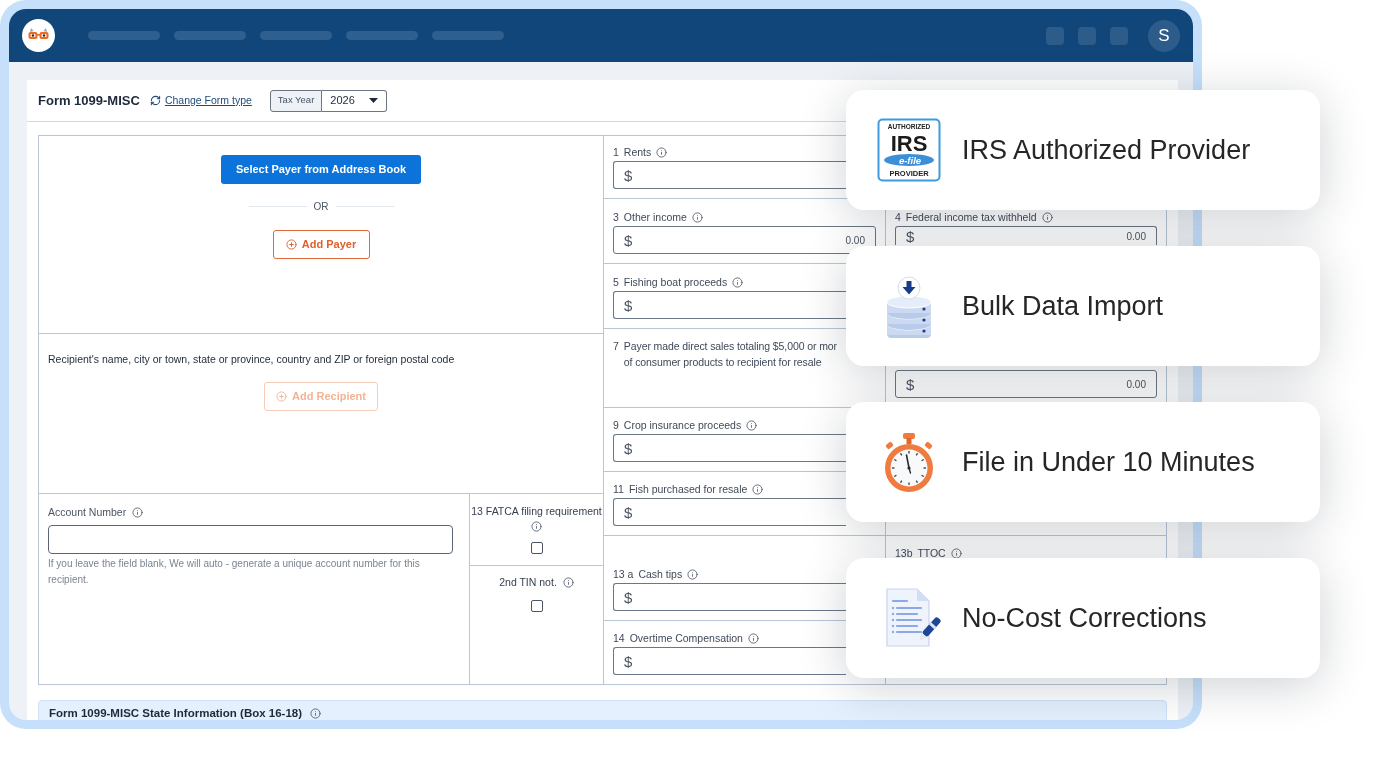 Image resolution: width=1388 pixels, height=768 pixels. I want to click on box-label: Other income, so click(655, 217).